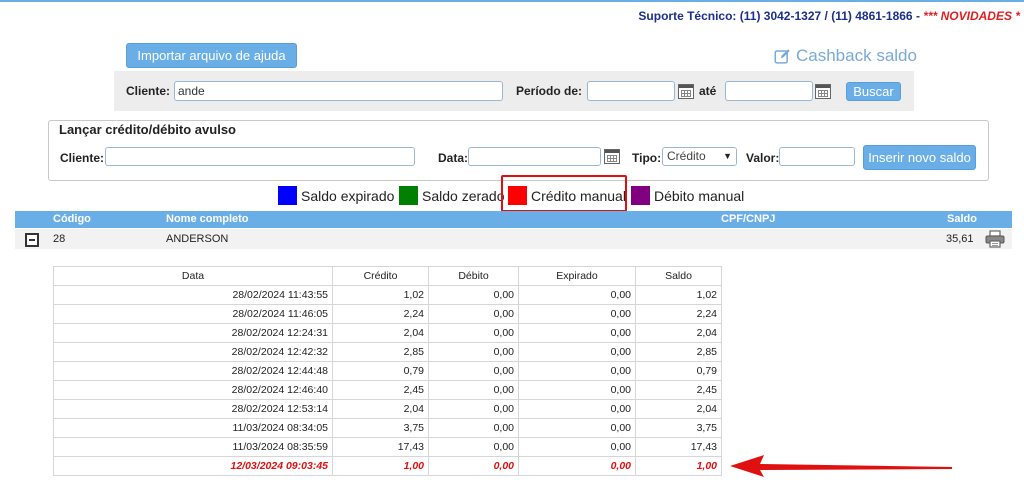 This screenshot has height=499, width=1024. What do you see at coordinates (473, 276) in the screenshot?
I see `detail-header-debit: Débito` at bounding box center [473, 276].